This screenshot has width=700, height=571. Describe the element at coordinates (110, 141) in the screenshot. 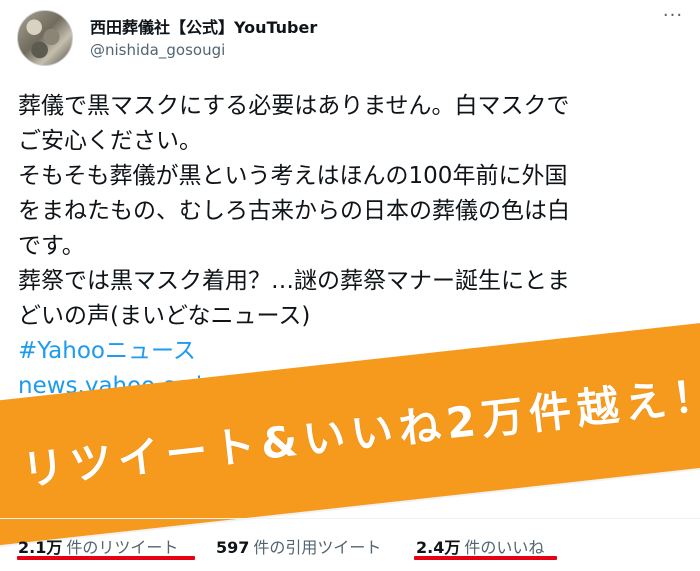

I see `tweet-line: ご安心ください。` at that location.